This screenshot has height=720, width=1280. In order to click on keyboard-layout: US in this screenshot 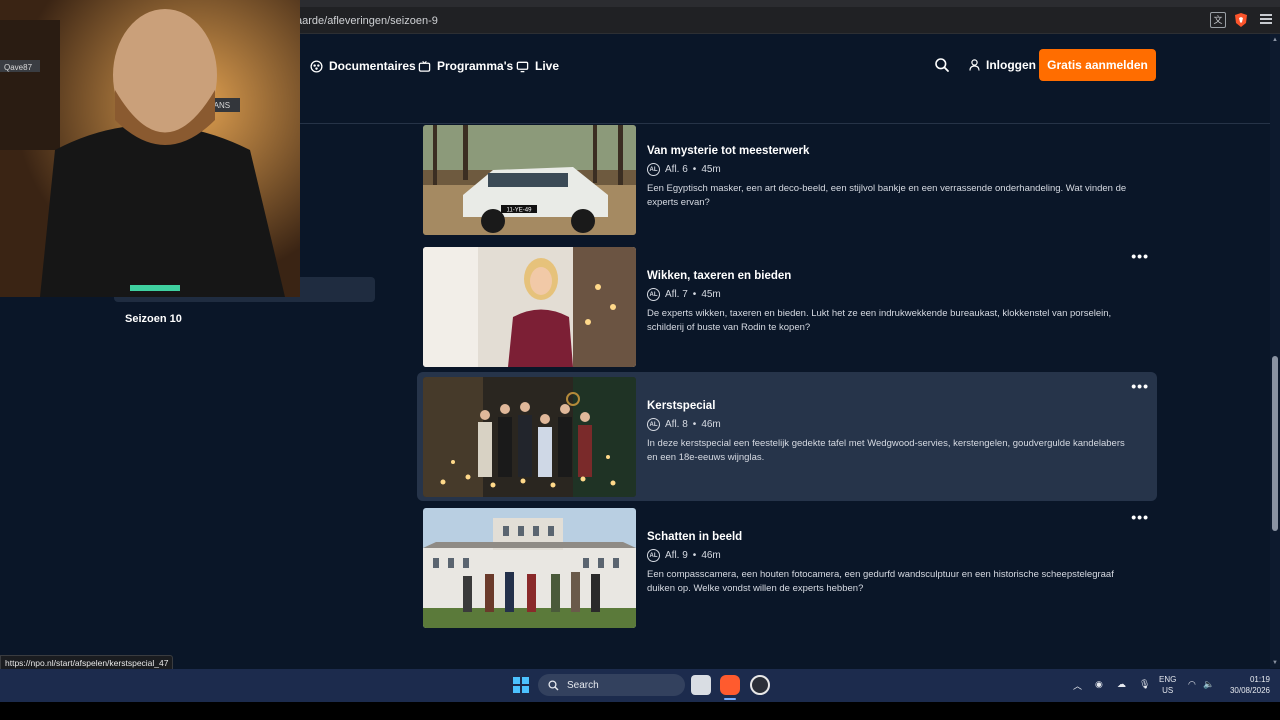, I will do `click(1168, 690)`.